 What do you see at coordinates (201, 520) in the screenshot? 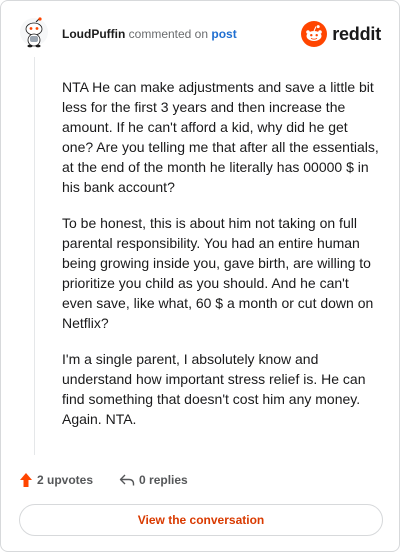
I see `view-conversation-button: View the conversation` at bounding box center [201, 520].